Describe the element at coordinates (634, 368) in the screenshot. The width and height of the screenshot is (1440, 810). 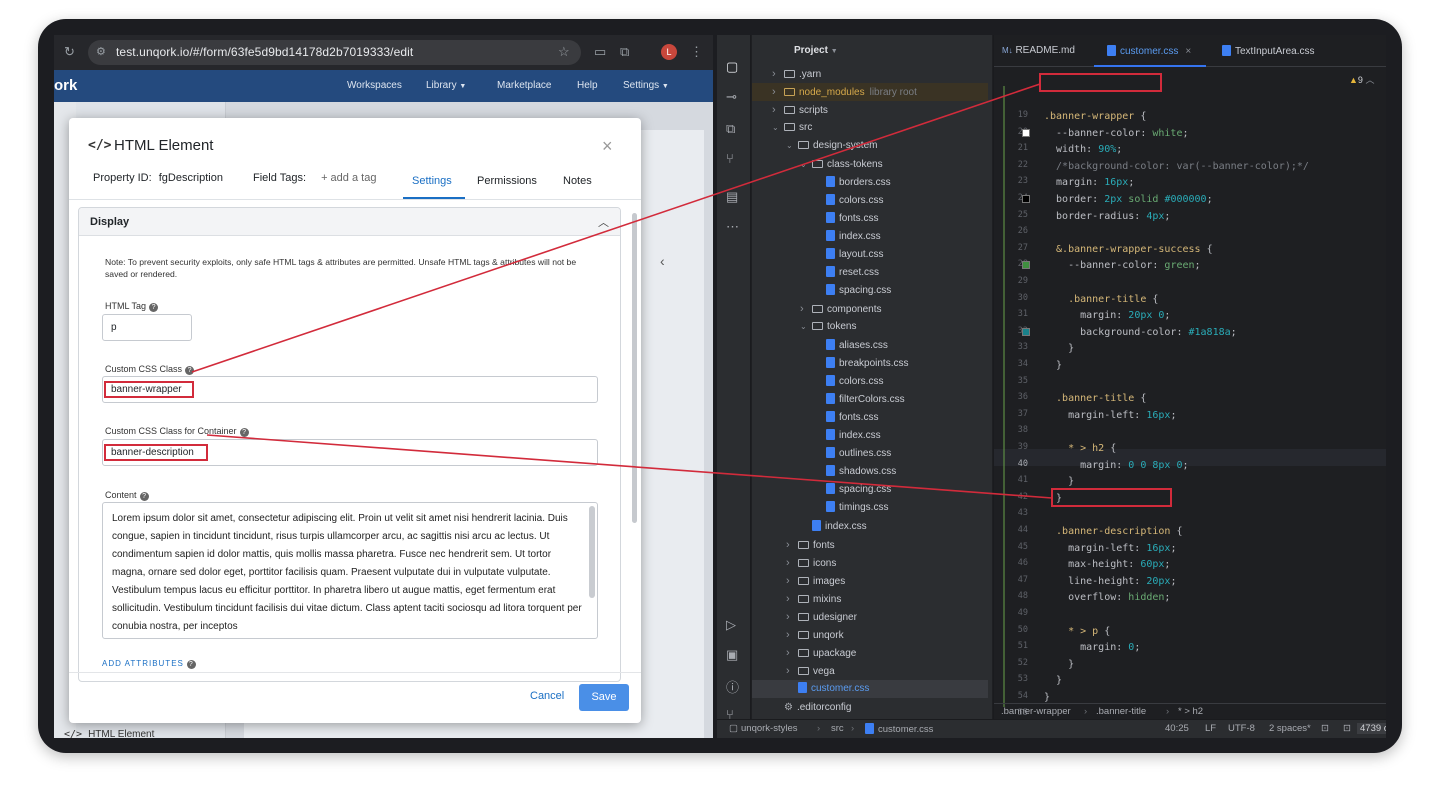
I see `modal-scrollbar` at that location.